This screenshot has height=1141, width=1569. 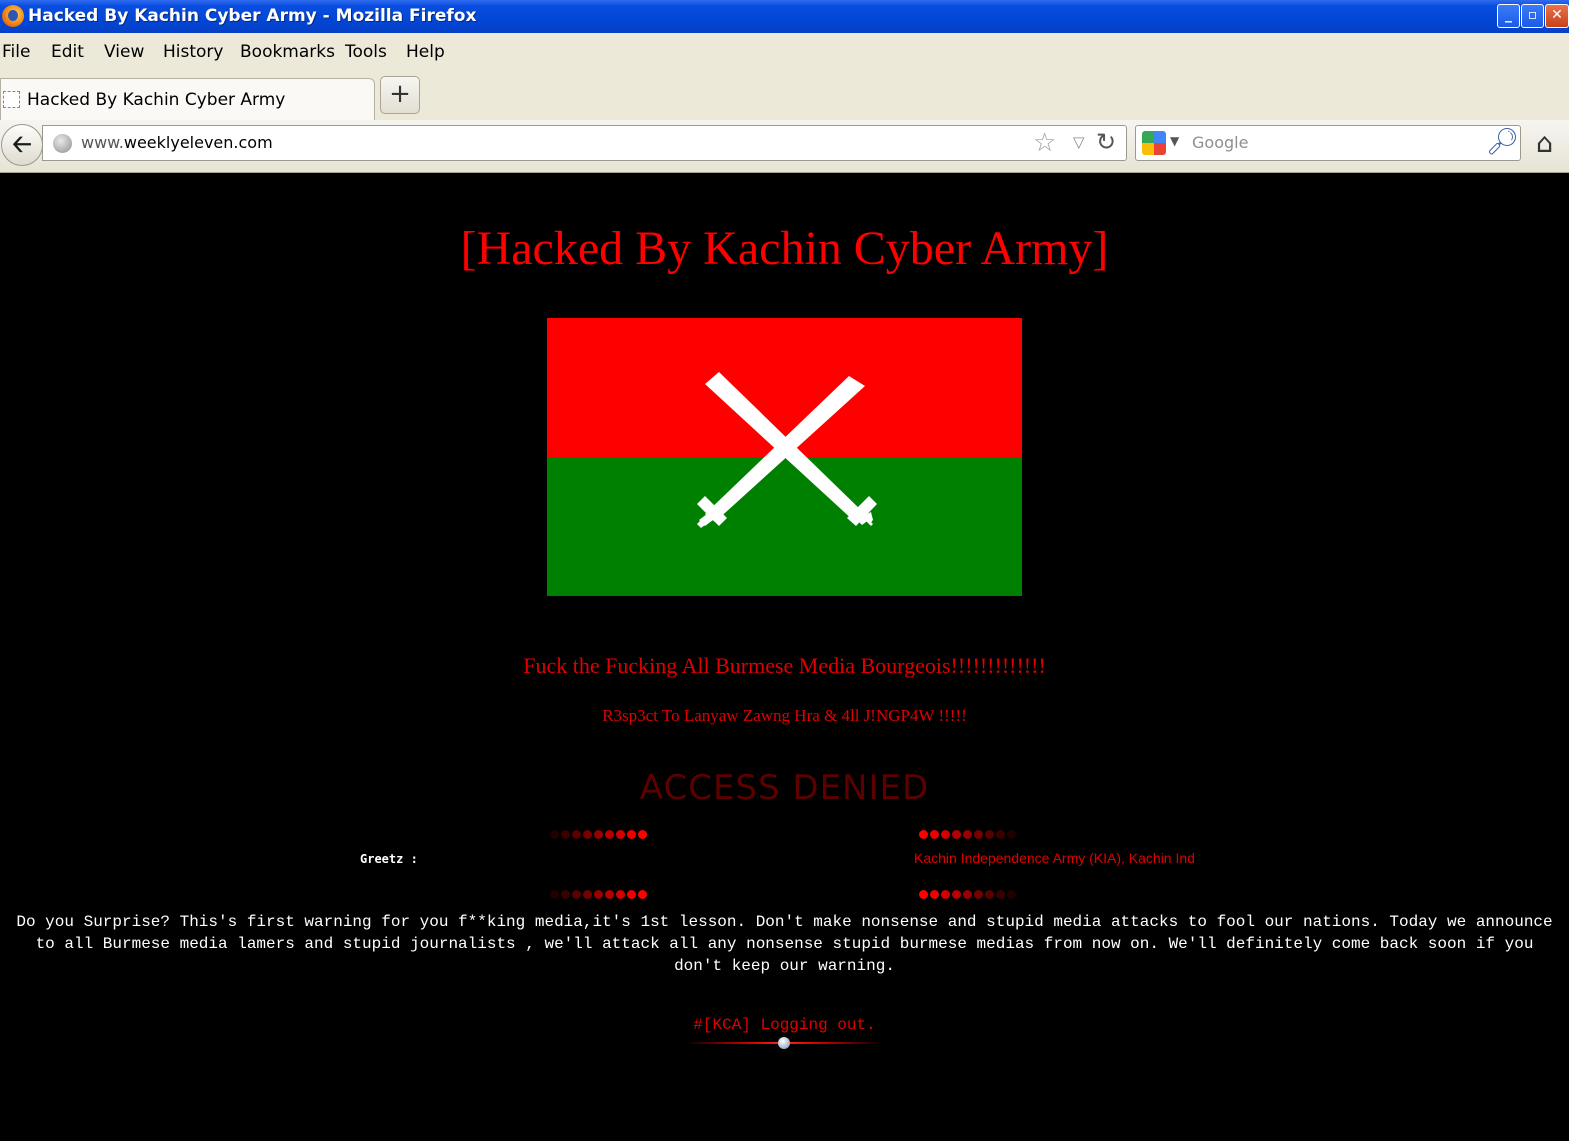 I want to click on google-icon, so click(x=1154, y=143).